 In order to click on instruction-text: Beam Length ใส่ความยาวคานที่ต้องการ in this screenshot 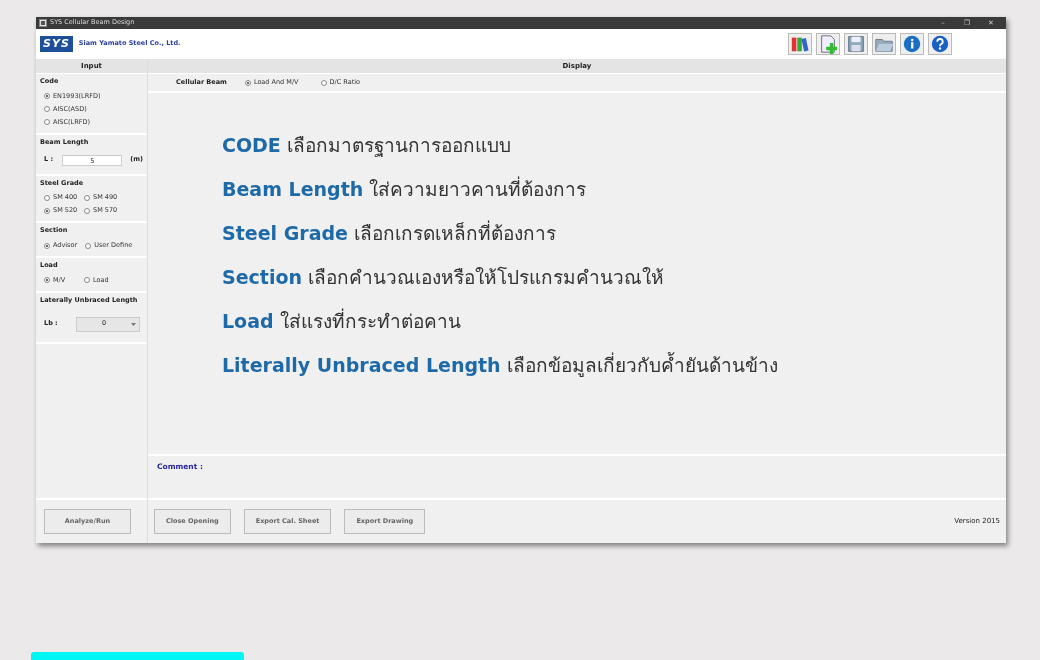, I will do `click(405, 189)`.